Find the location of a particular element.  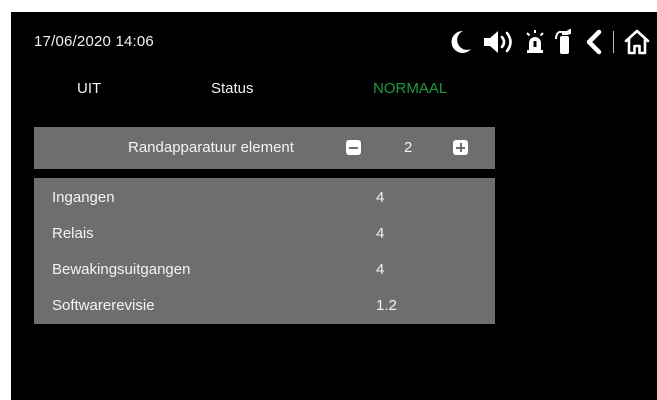

info-label: Relais is located at coordinates (73, 233).